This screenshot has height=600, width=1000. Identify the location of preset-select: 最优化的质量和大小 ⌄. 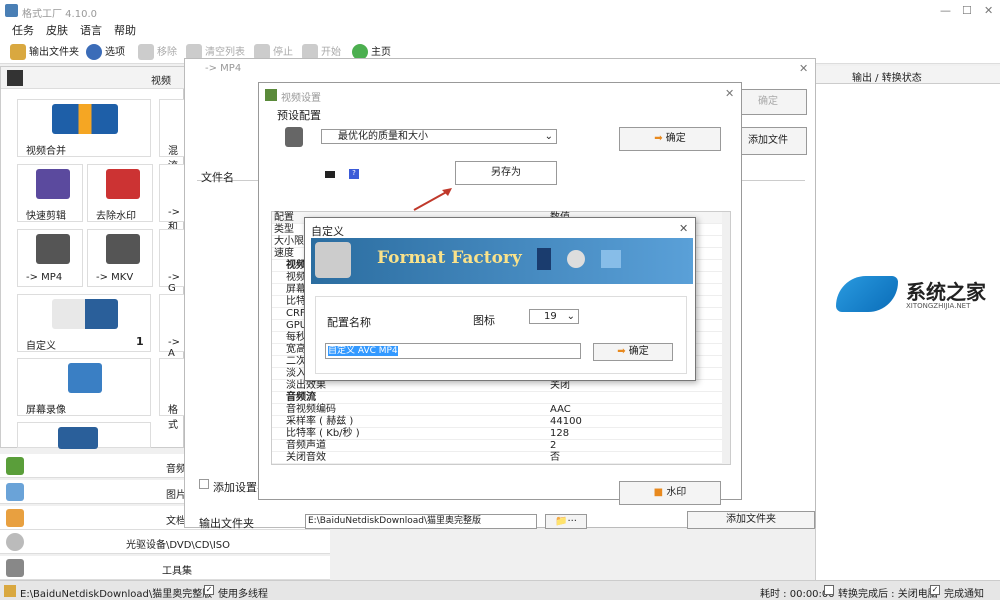
(439, 136).